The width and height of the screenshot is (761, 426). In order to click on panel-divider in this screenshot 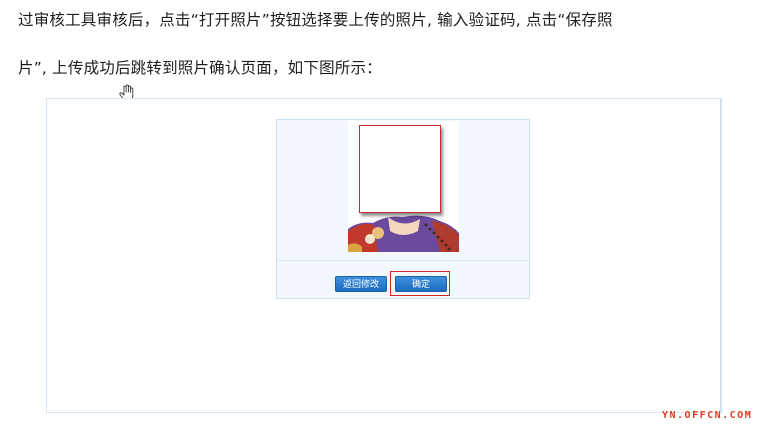, I will do `click(403, 260)`.